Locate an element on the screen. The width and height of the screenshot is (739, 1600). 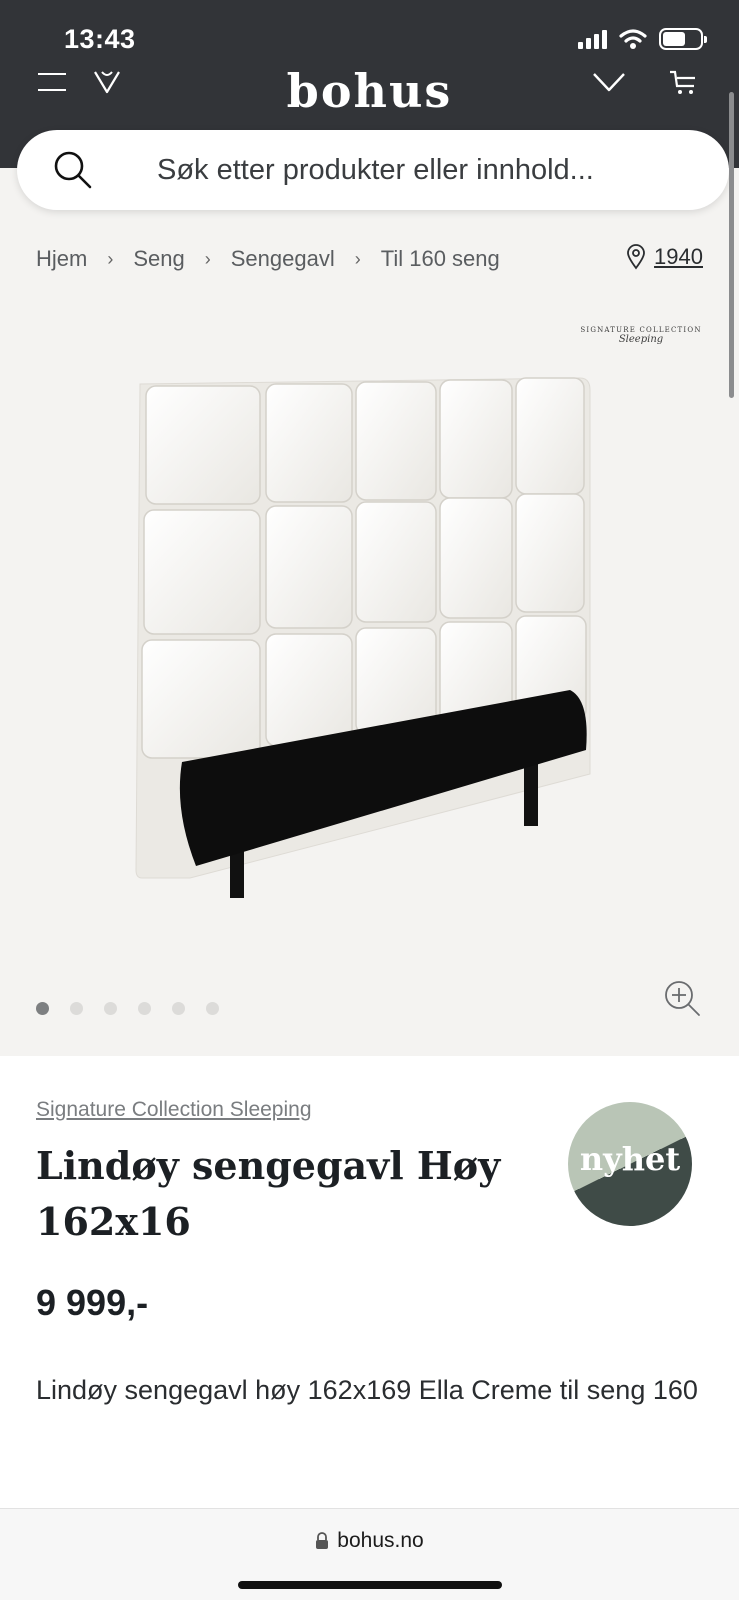
search-bar is located at coordinates (373, 170).